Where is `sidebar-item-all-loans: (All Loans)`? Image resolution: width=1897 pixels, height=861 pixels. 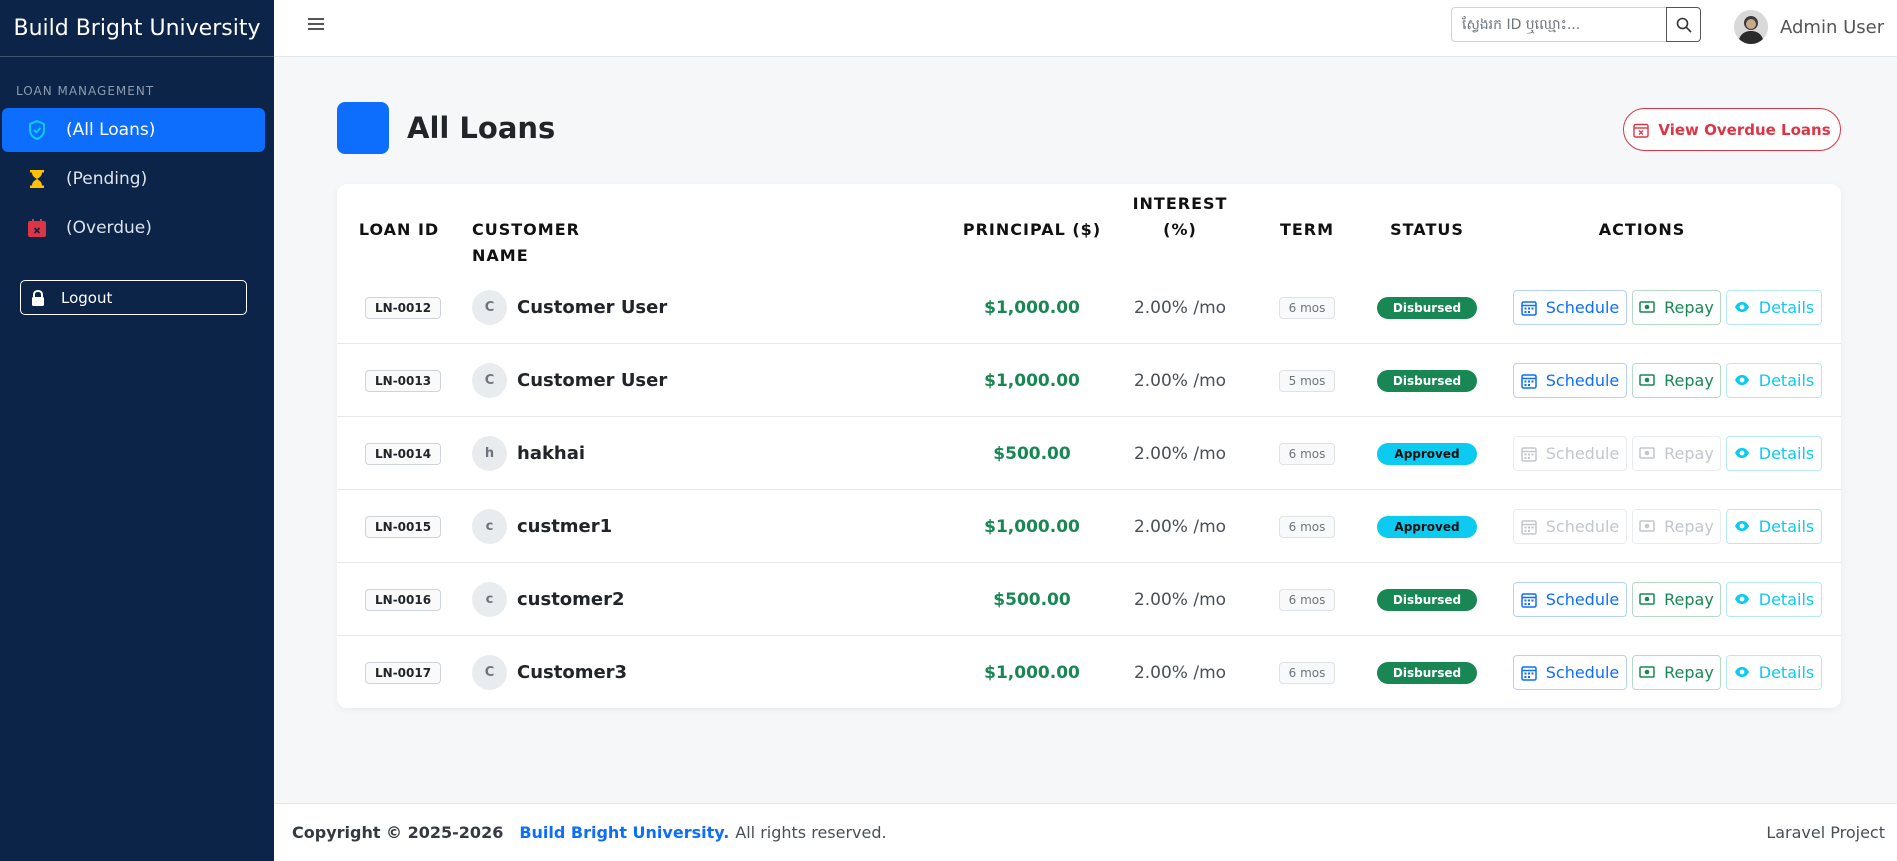 sidebar-item-all-loans: (All Loans) is located at coordinates (133, 130).